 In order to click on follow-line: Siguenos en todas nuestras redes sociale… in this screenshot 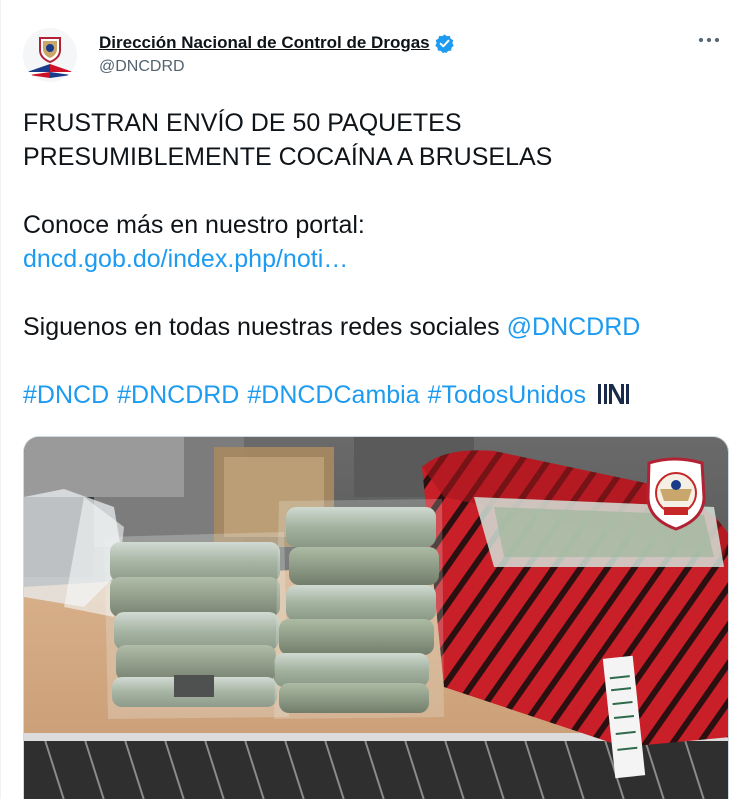, I will do `click(373, 327)`.